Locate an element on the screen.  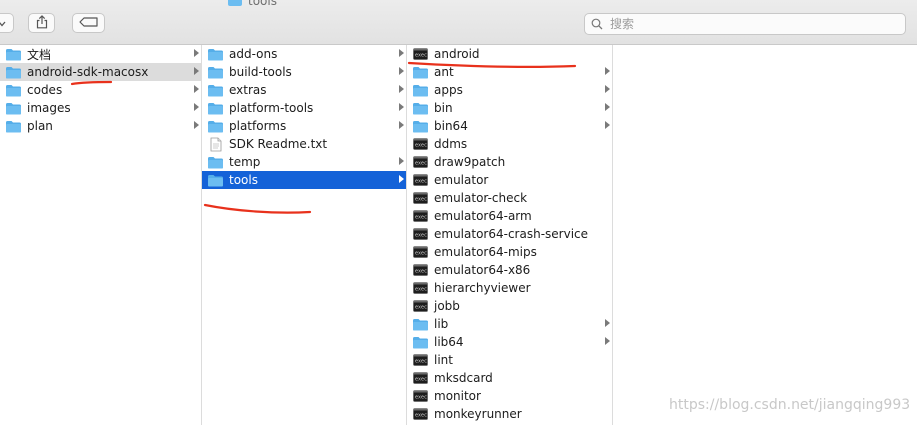
file-item-bin: bin is located at coordinates (509, 108).